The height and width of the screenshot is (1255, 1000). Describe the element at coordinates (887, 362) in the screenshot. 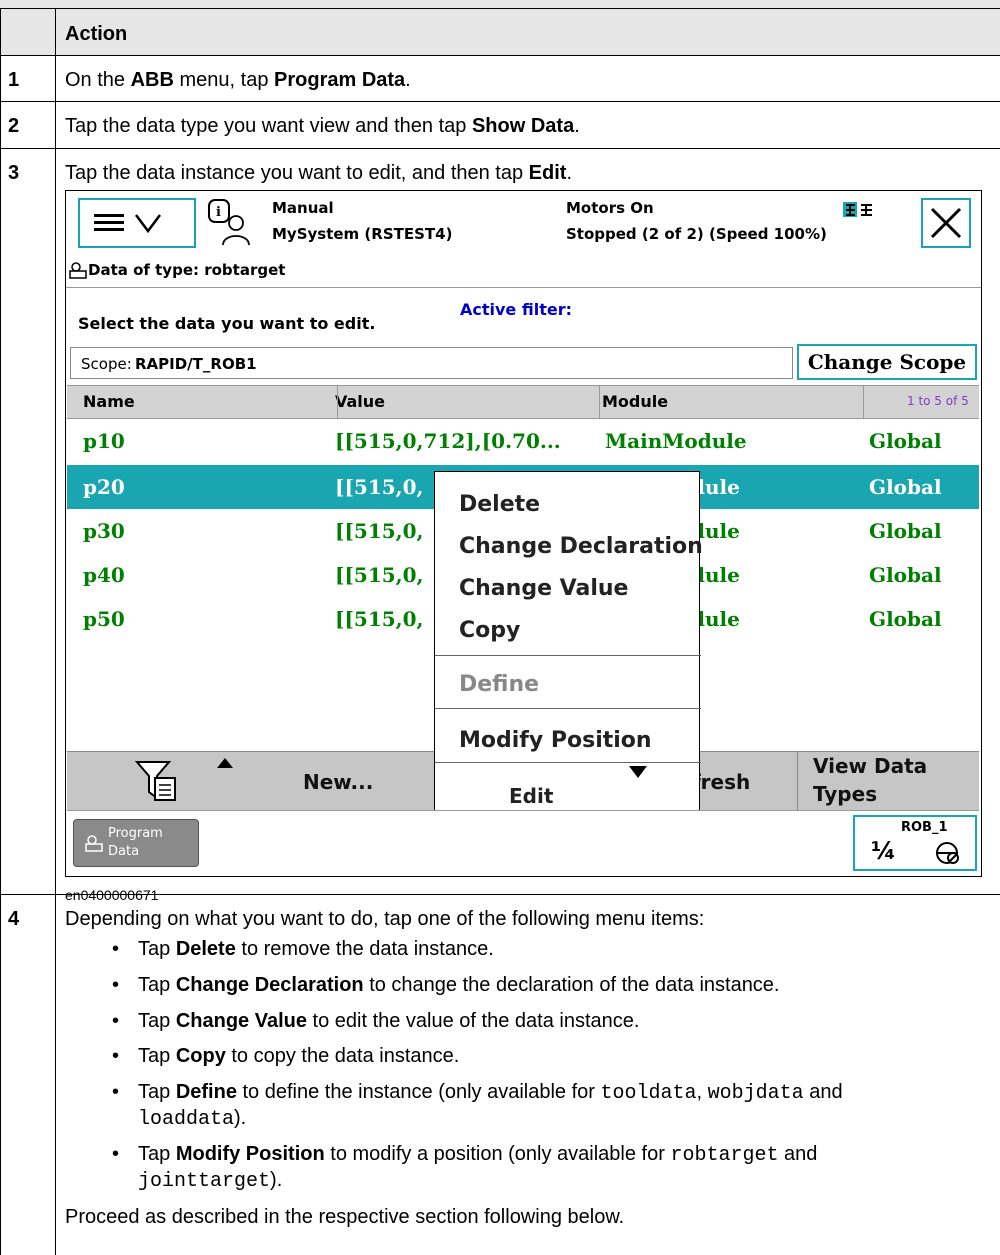

I see `change-scope-button: Change Scope` at that location.